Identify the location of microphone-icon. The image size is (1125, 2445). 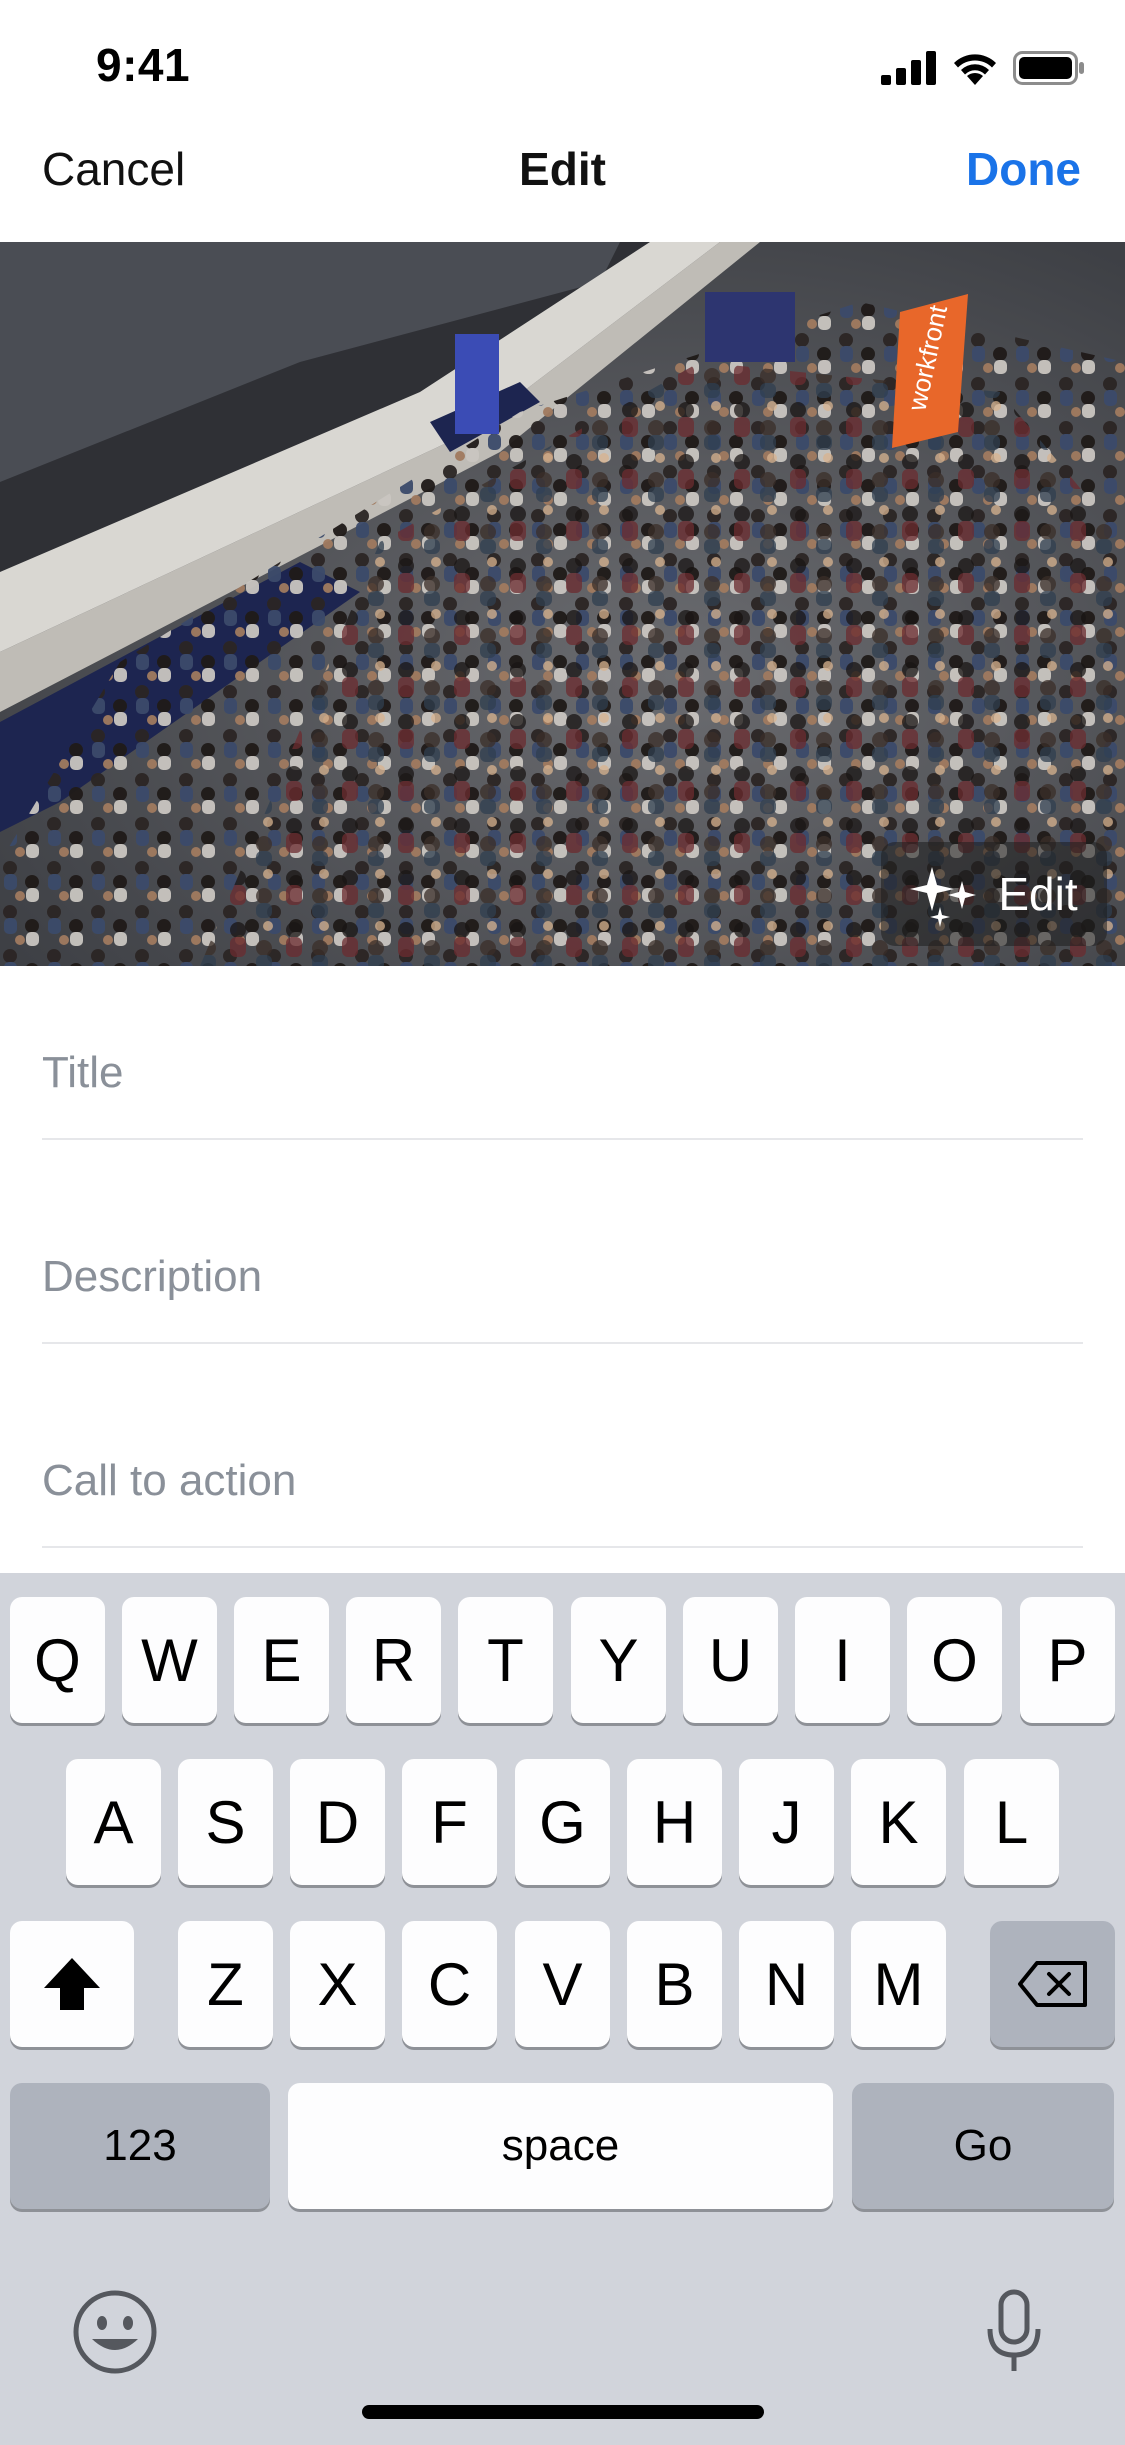
(1014, 2330).